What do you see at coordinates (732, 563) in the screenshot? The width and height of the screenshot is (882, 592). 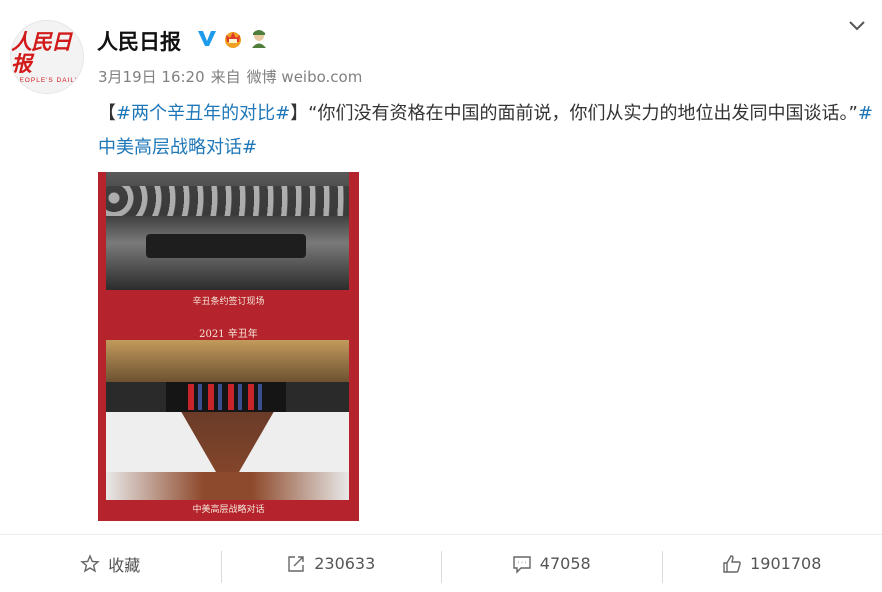 I see `thumbs-up-icon` at bounding box center [732, 563].